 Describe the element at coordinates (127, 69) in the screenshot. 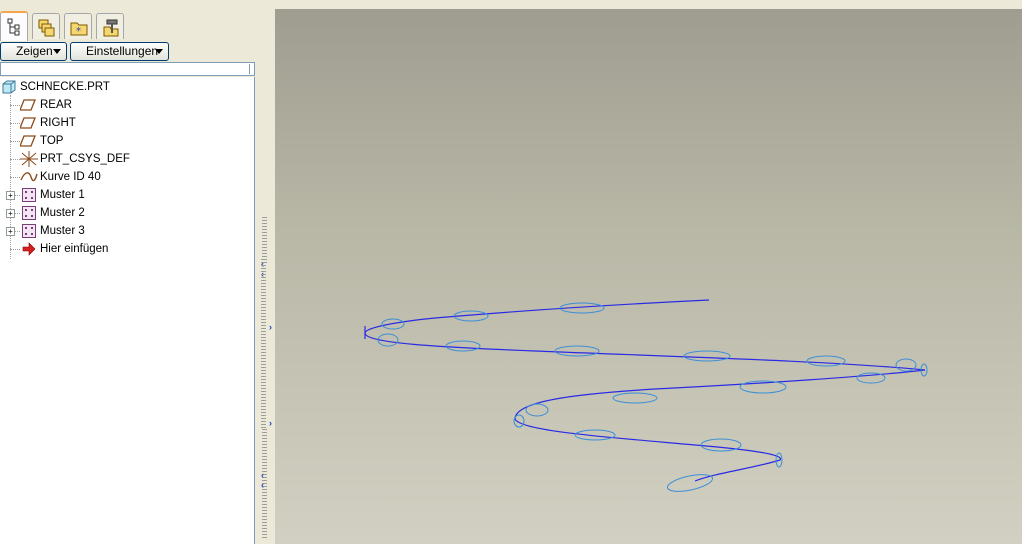

I see `tree-filter-bar` at that location.